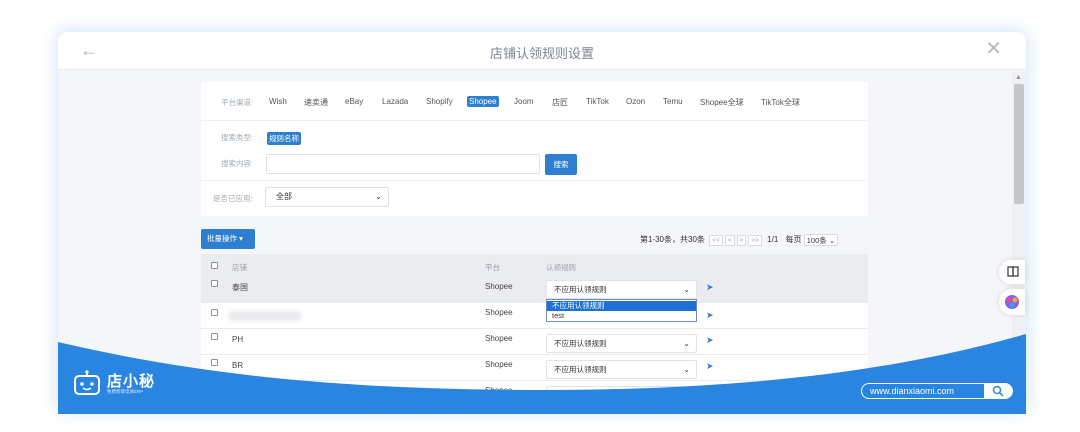 The image size is (1080, 432). What do you see at coordinates (278, 101) in the screenshot?
I see `platform-wish: Wish` at bounding box center [278, 101].